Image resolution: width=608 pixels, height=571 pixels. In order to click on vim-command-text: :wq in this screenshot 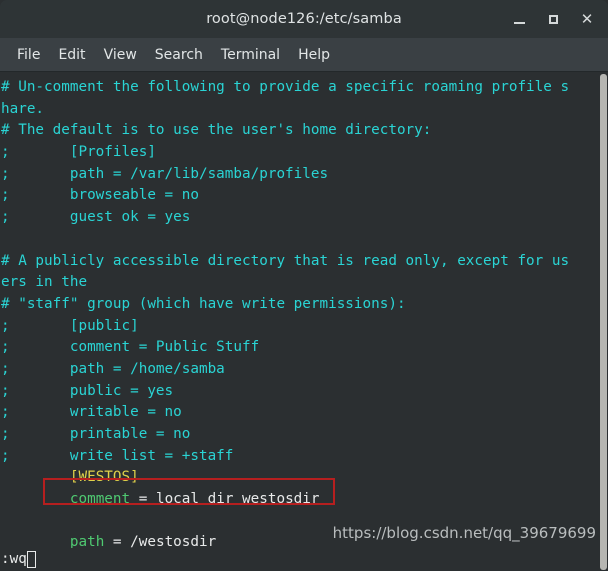, I will do `click(14, 559)`.